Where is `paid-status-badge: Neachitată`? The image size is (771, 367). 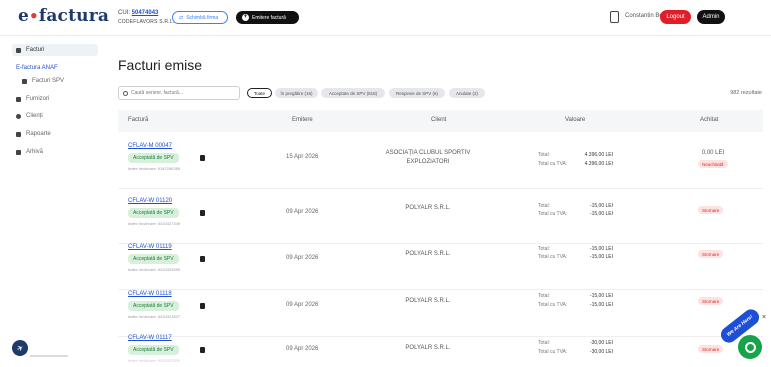 paid-status-badge: Neachitată is located at coordinates (713, 164).